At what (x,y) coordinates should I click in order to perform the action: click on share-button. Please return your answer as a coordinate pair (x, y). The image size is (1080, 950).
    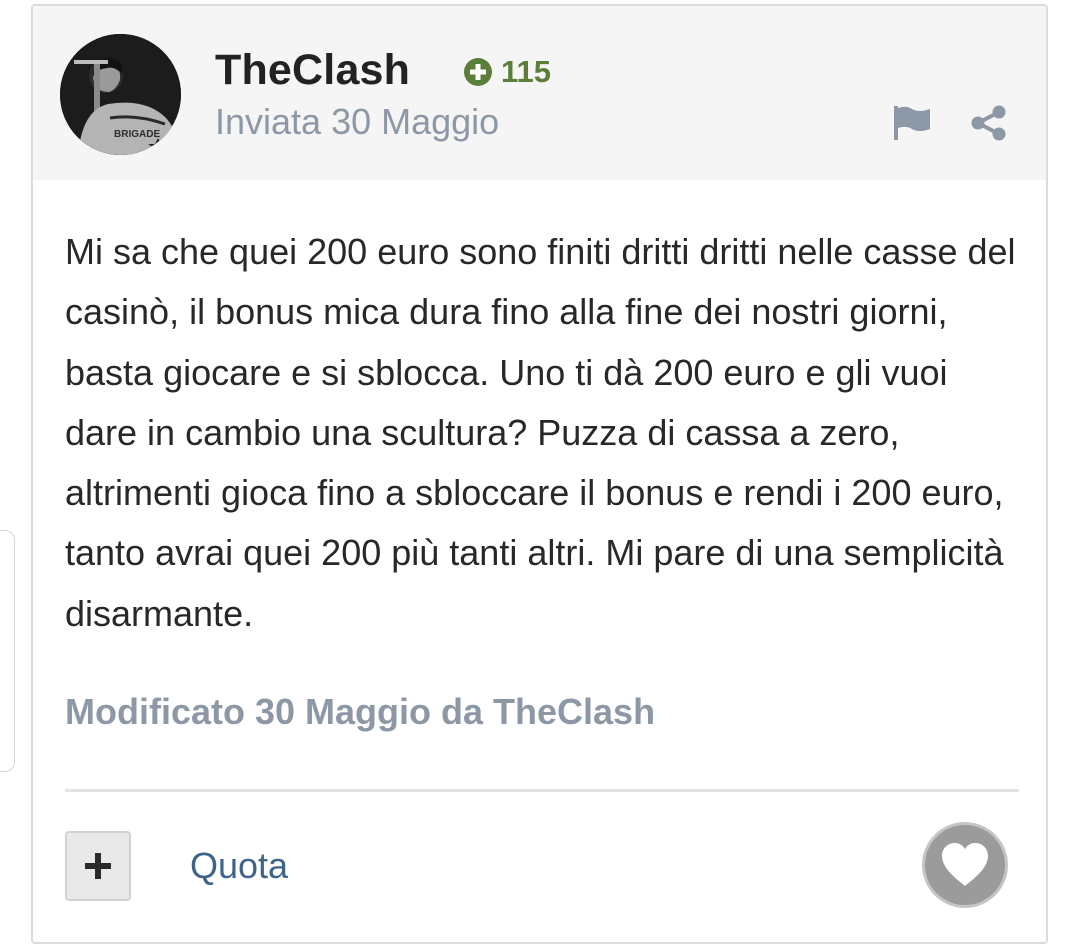
    Looking at the image, I should click on (989, 123).